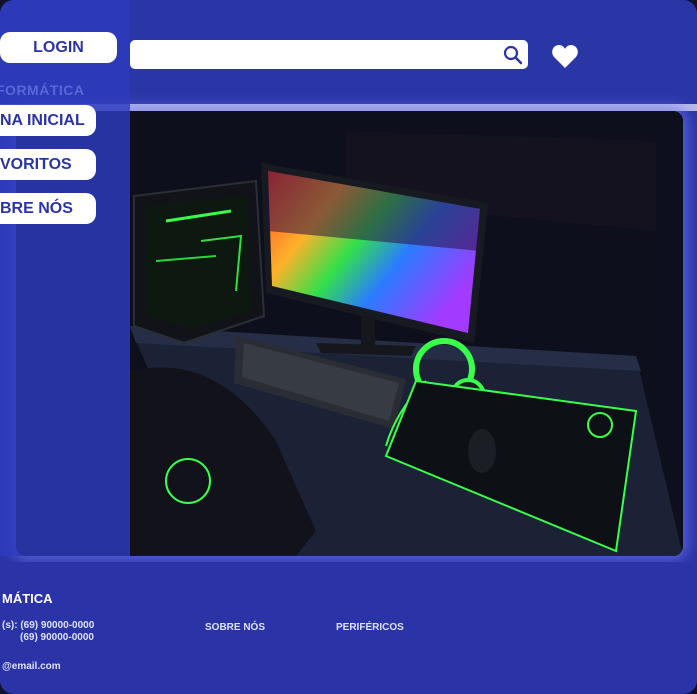  Describe the element at coordinates (48, 120) in the screenshot. I see `nav-home: NA INICIAL` at that location.